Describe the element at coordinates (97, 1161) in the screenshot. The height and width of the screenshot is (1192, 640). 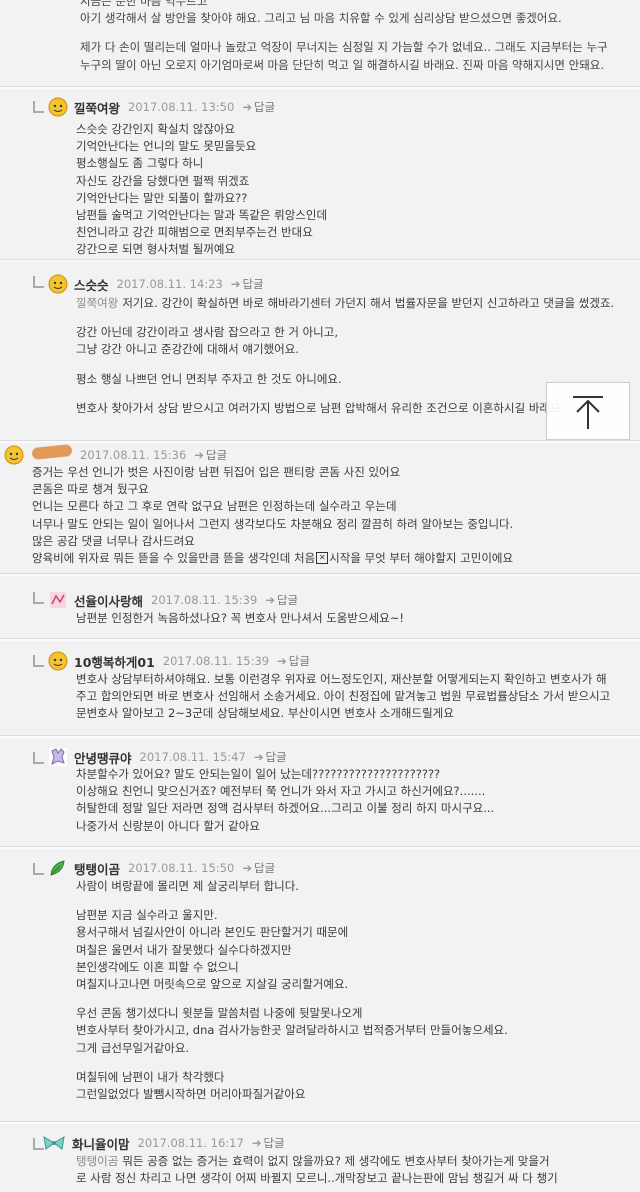
I see `mention-link: 탱탱이곰` at that location.